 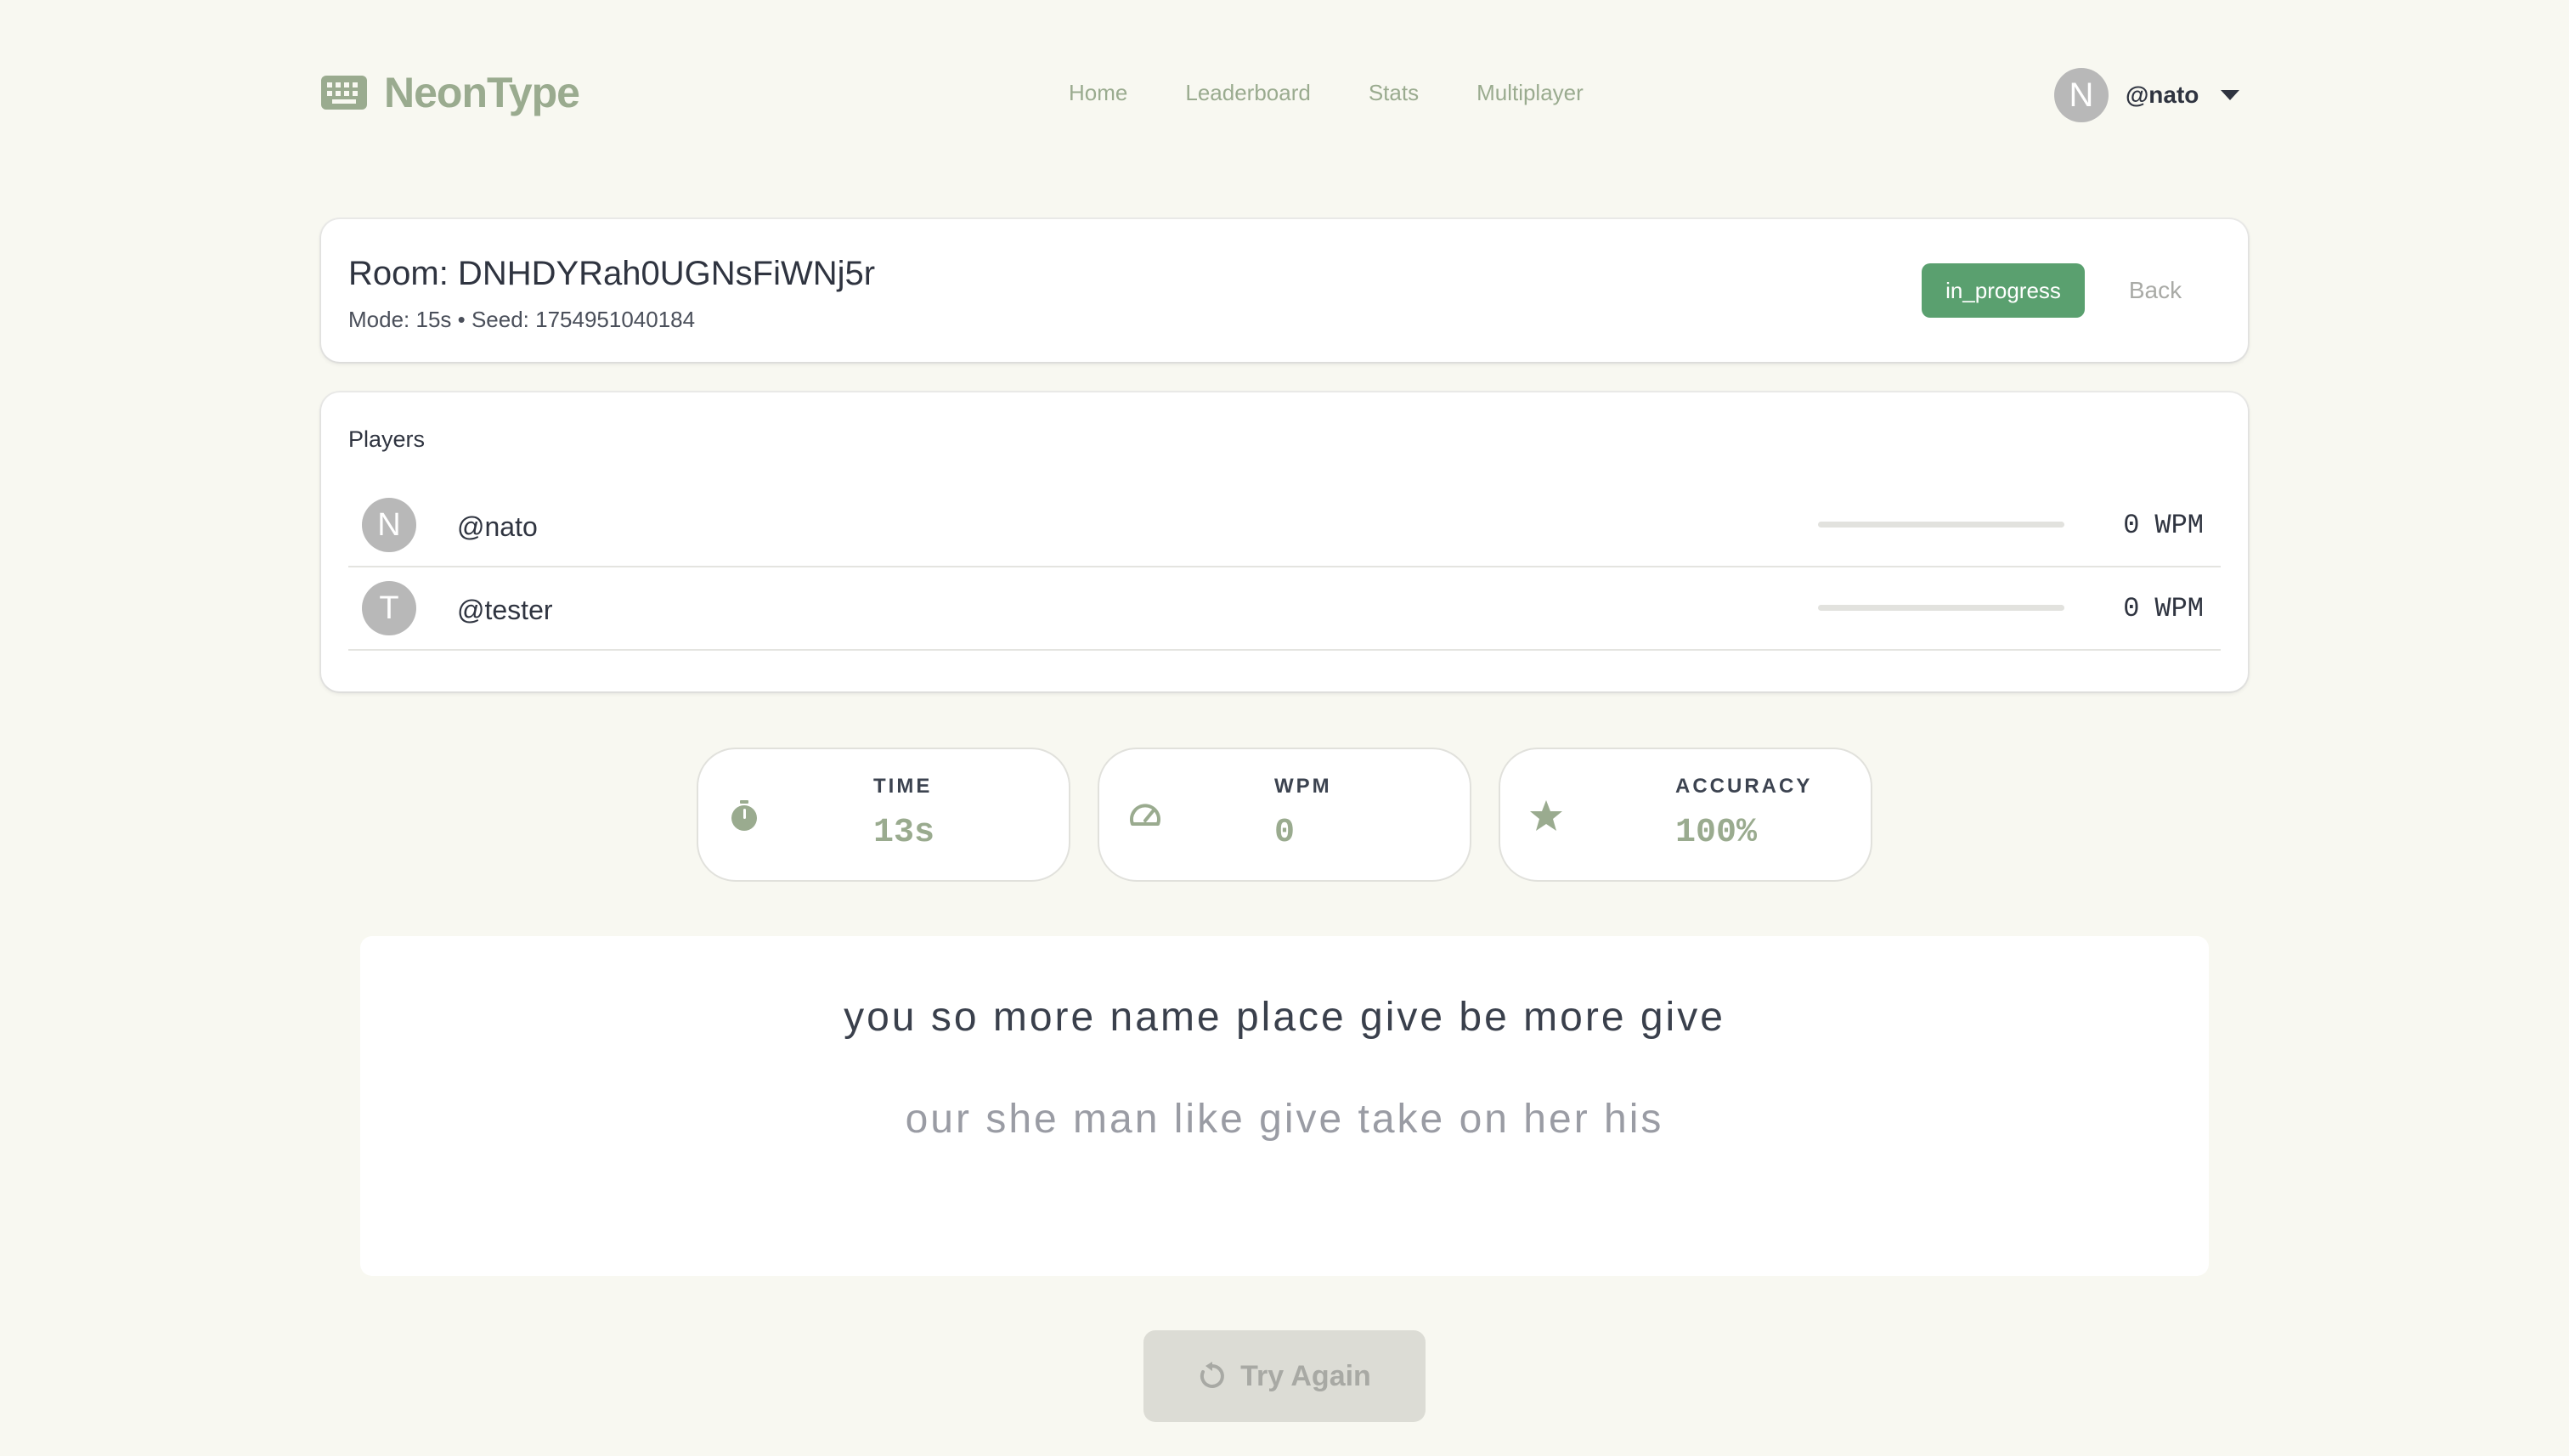 What do you see at coordinates (387, 439) in the screenshot?
I see `players-heading: Players` at bounding box center [387, 439].